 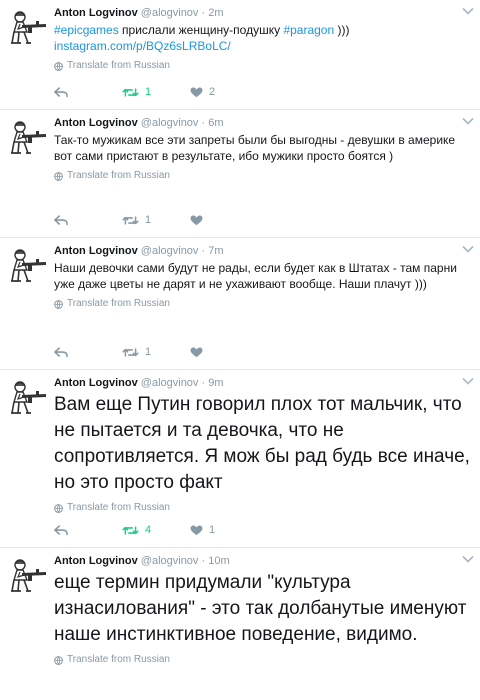 What do you see at coordinates (215, 123) in the screenshot?
I see `timestamp: 6m` at bounding box center [215, 123].